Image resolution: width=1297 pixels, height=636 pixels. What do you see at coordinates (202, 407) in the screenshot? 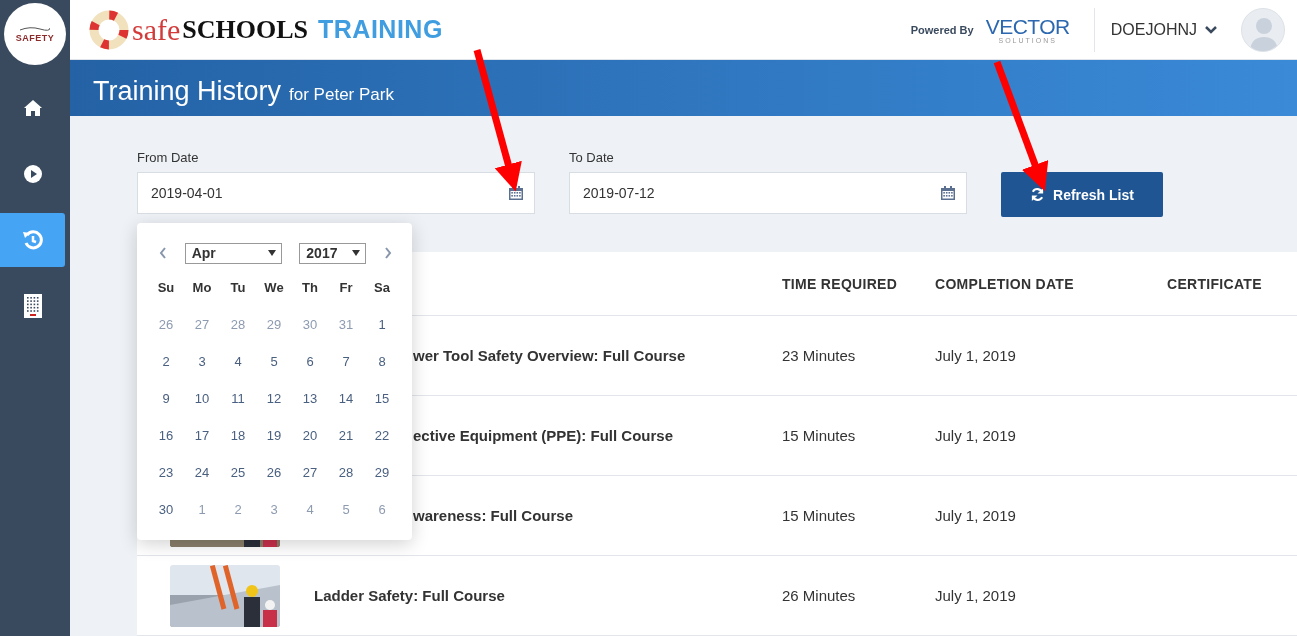
I see `calendar-day: 10` at bounding box center [202, 407].